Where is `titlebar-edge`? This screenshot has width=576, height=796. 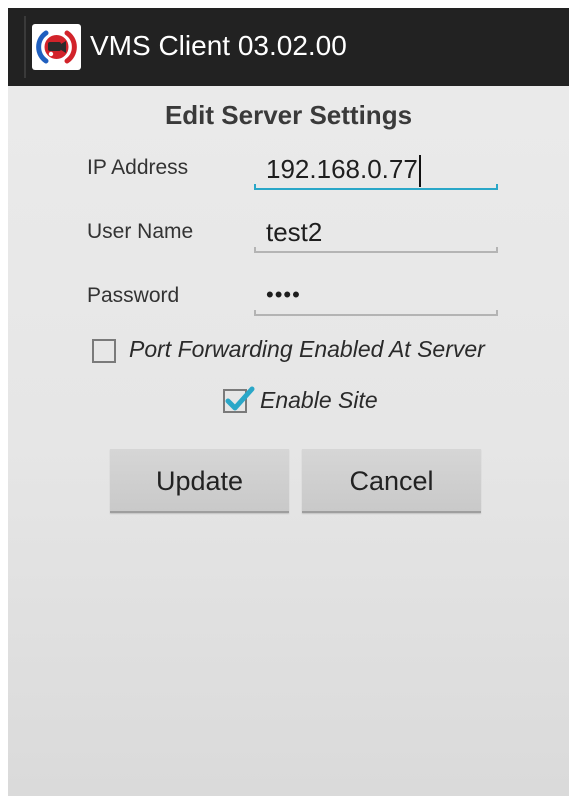 titlebar-edge is located at coordinates (25, 47).